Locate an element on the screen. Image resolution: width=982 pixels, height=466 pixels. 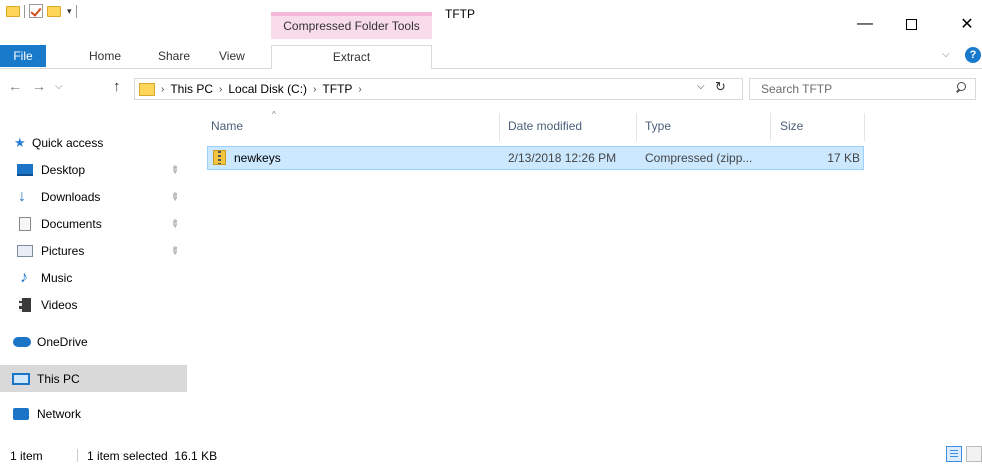
sidebar-item-documents: Documents ✎ is located at coordinates (93, 224).